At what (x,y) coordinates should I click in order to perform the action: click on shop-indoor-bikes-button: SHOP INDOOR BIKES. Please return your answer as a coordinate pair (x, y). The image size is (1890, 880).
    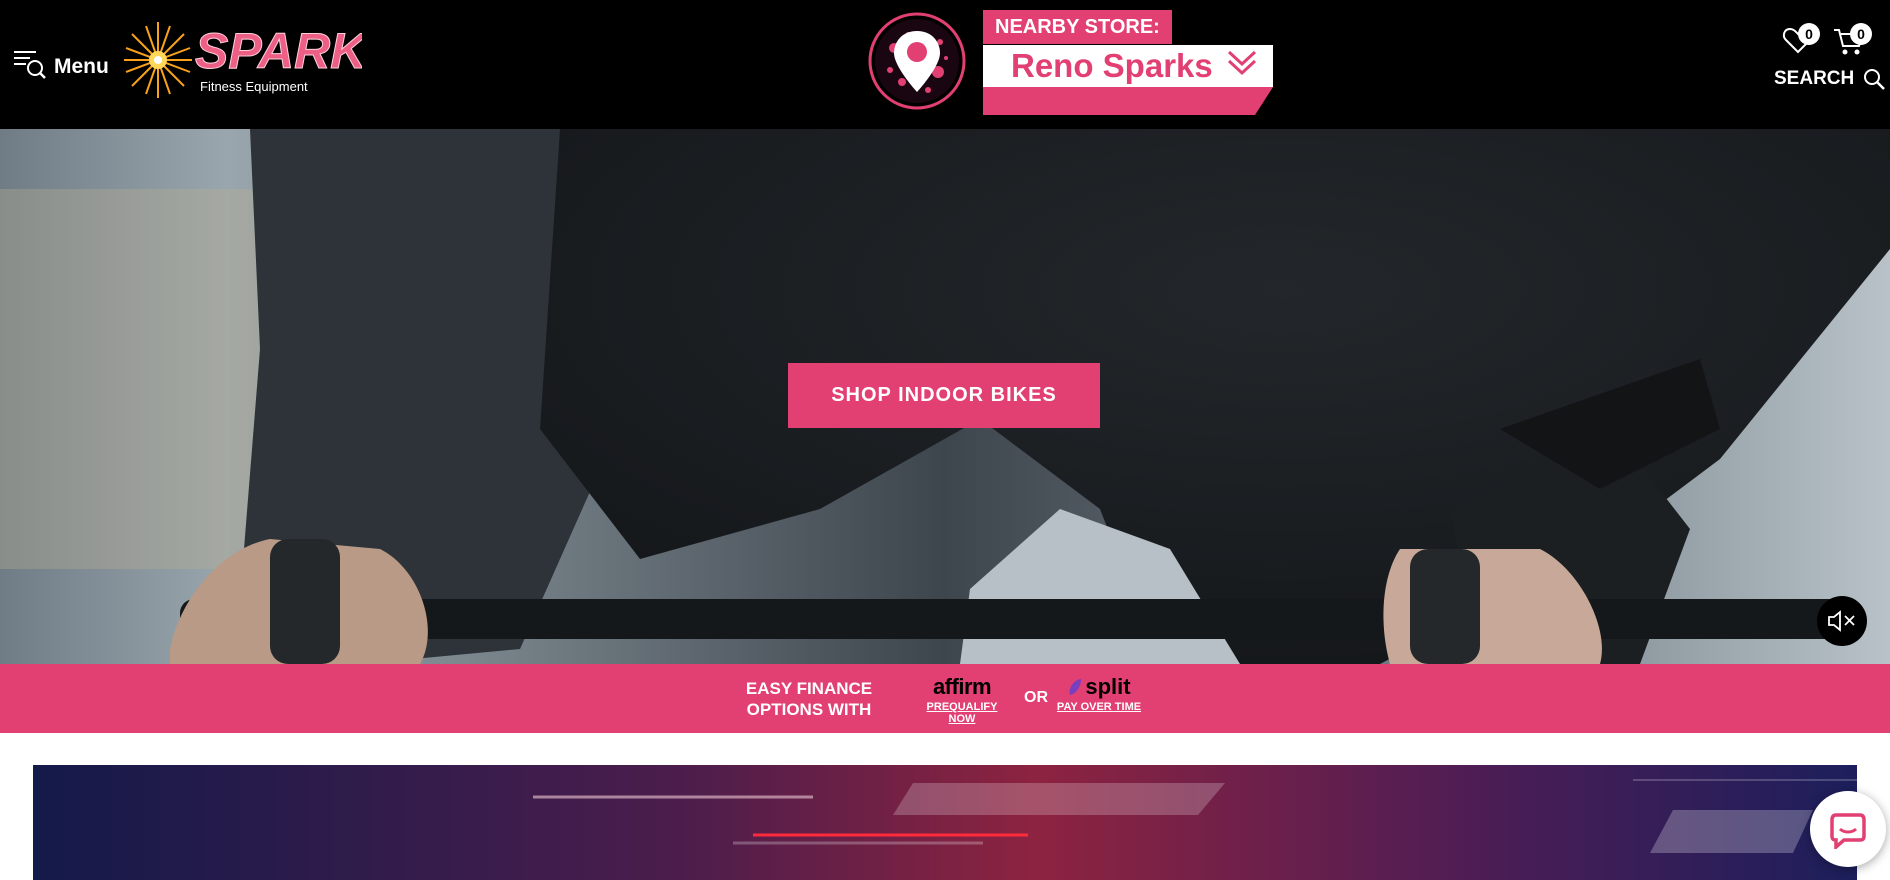
    Looking at the image, I should click on (944, 395).